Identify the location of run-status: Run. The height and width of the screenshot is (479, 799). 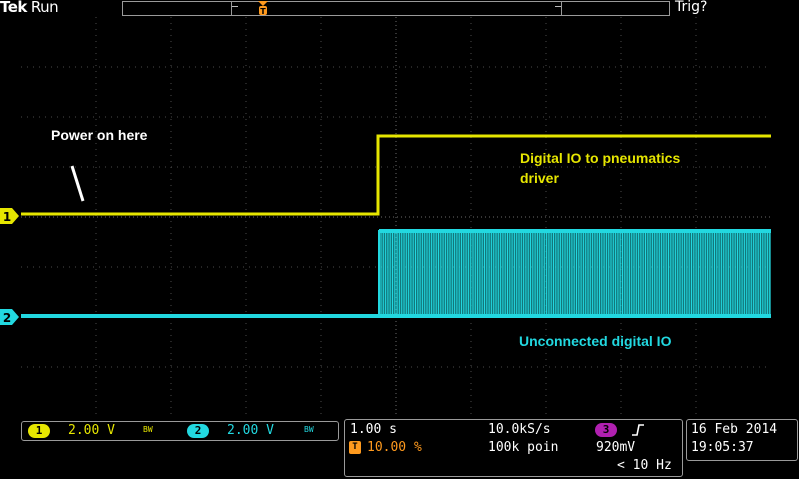
(44, 8).